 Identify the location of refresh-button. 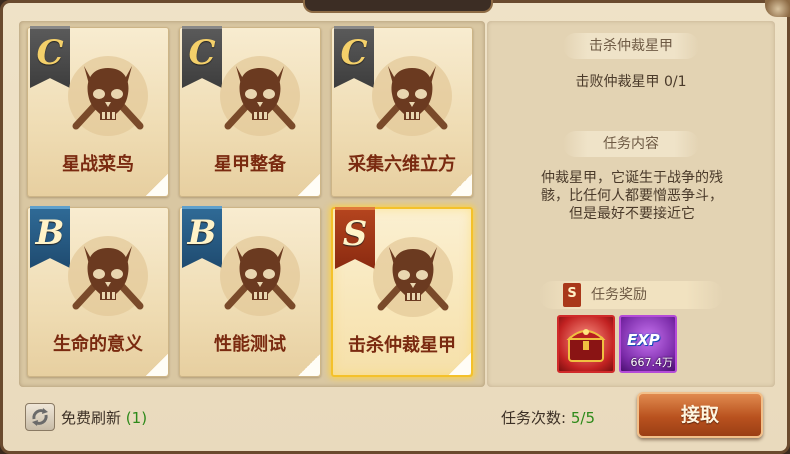
(40, 417).